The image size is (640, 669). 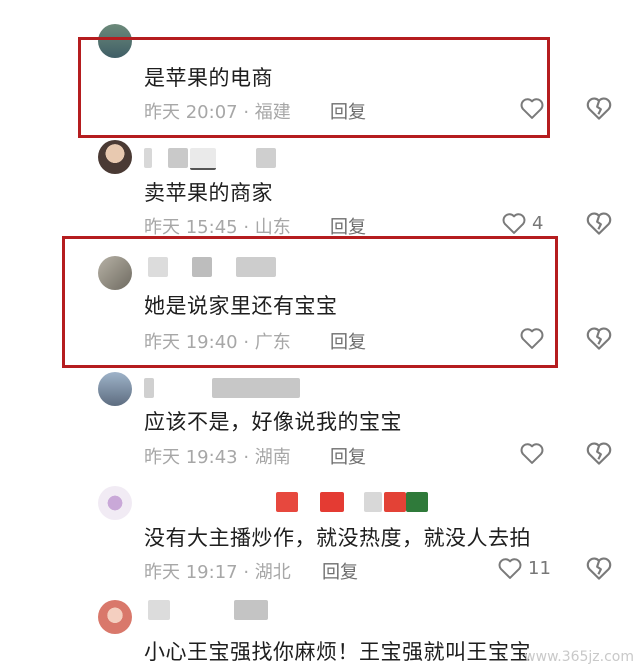 I want to click on like-button: 4, so click(x=521, y=223).